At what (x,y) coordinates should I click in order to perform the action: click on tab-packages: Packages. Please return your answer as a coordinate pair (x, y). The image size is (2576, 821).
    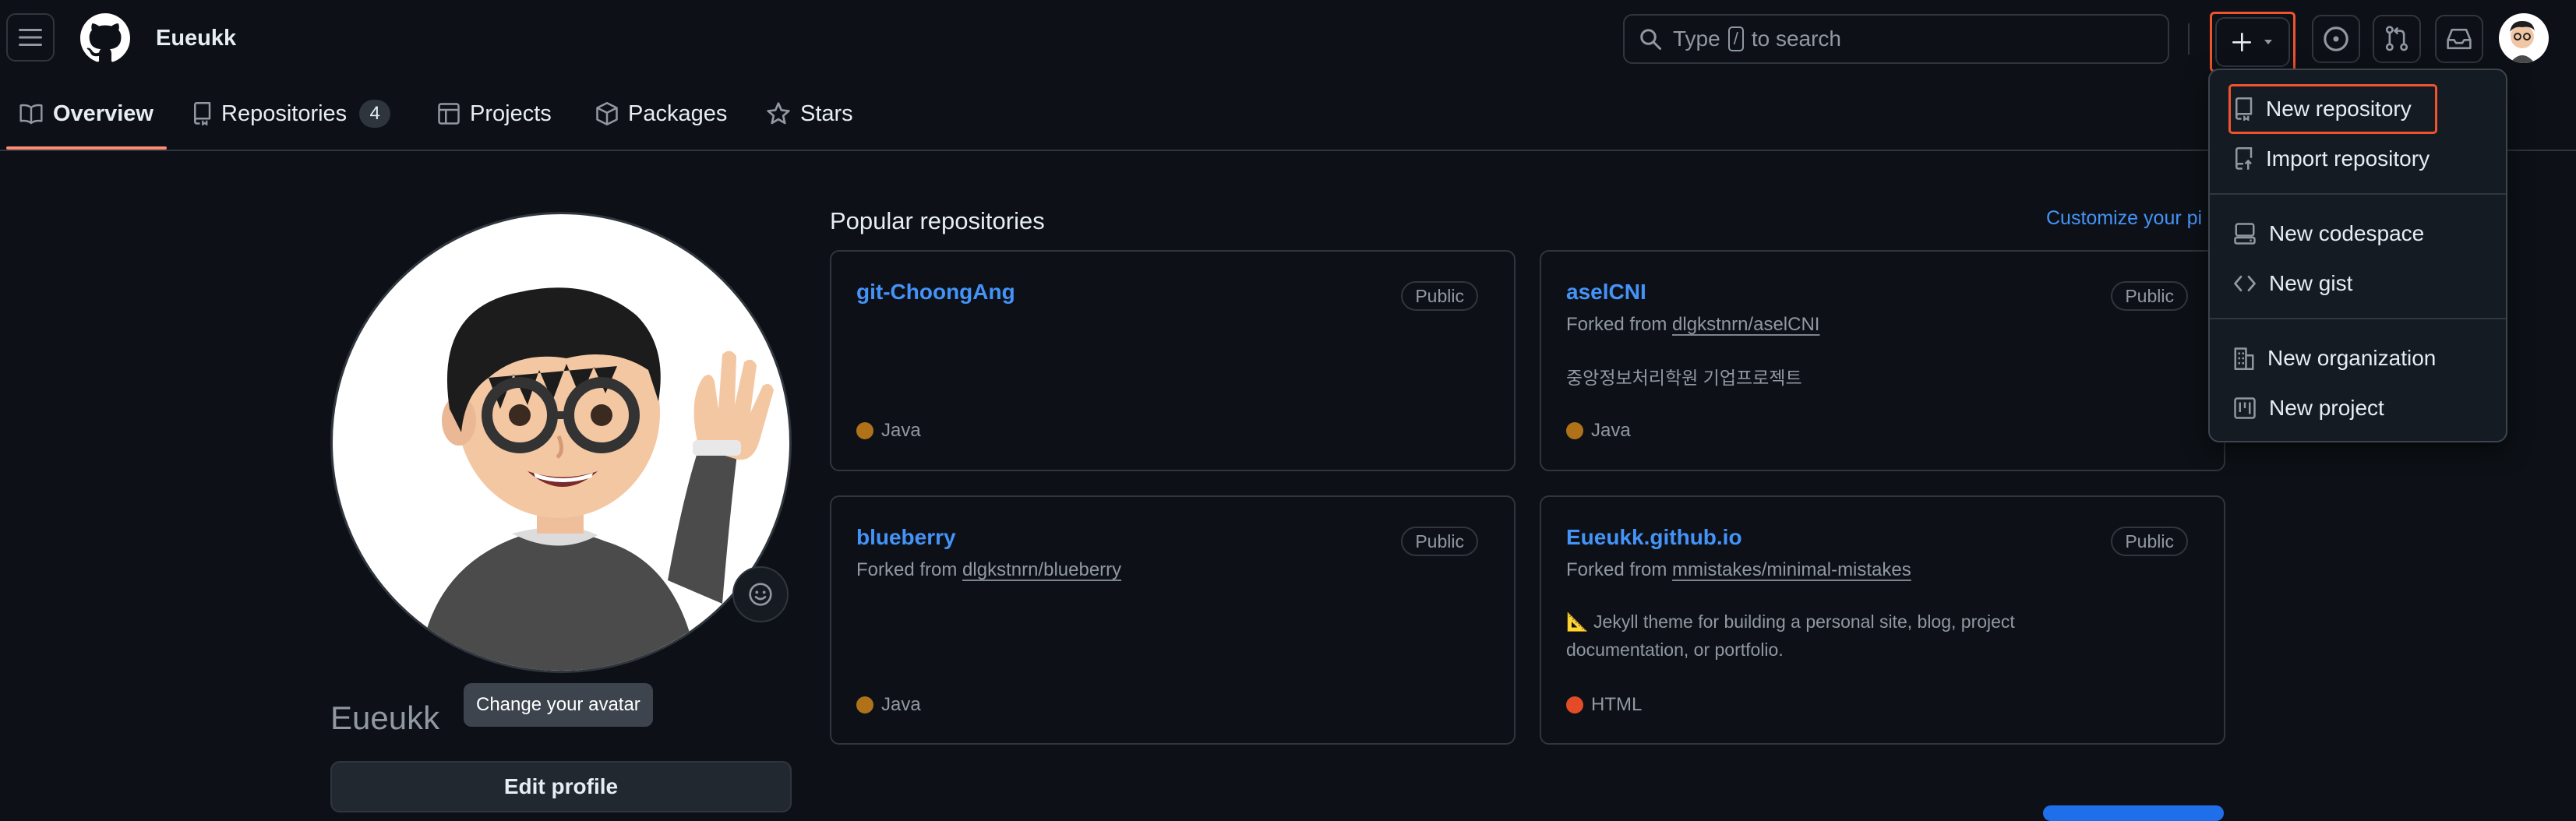
    Looking at the image, I should click on (661, 113).